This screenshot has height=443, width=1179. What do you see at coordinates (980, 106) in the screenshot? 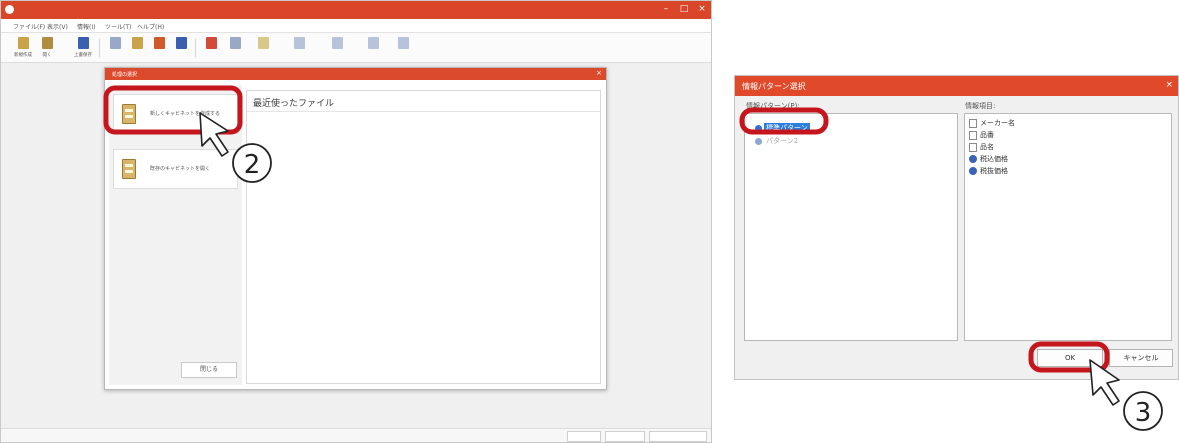
I see `items-label: 情報項目:` at bounding box center [980, 106].